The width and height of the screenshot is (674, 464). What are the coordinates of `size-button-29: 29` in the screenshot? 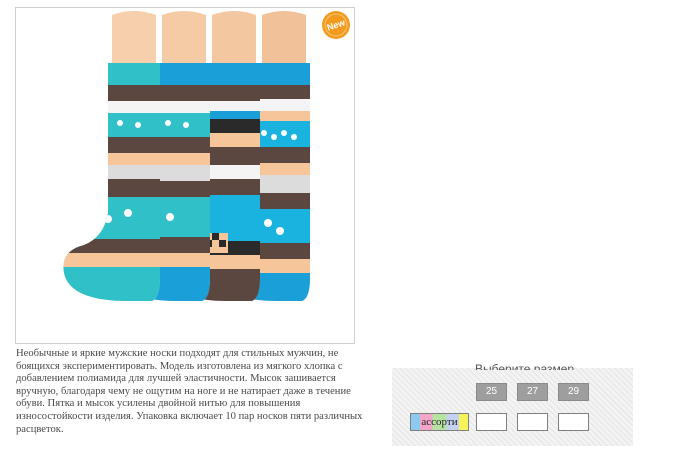 It's located at (573, 392).